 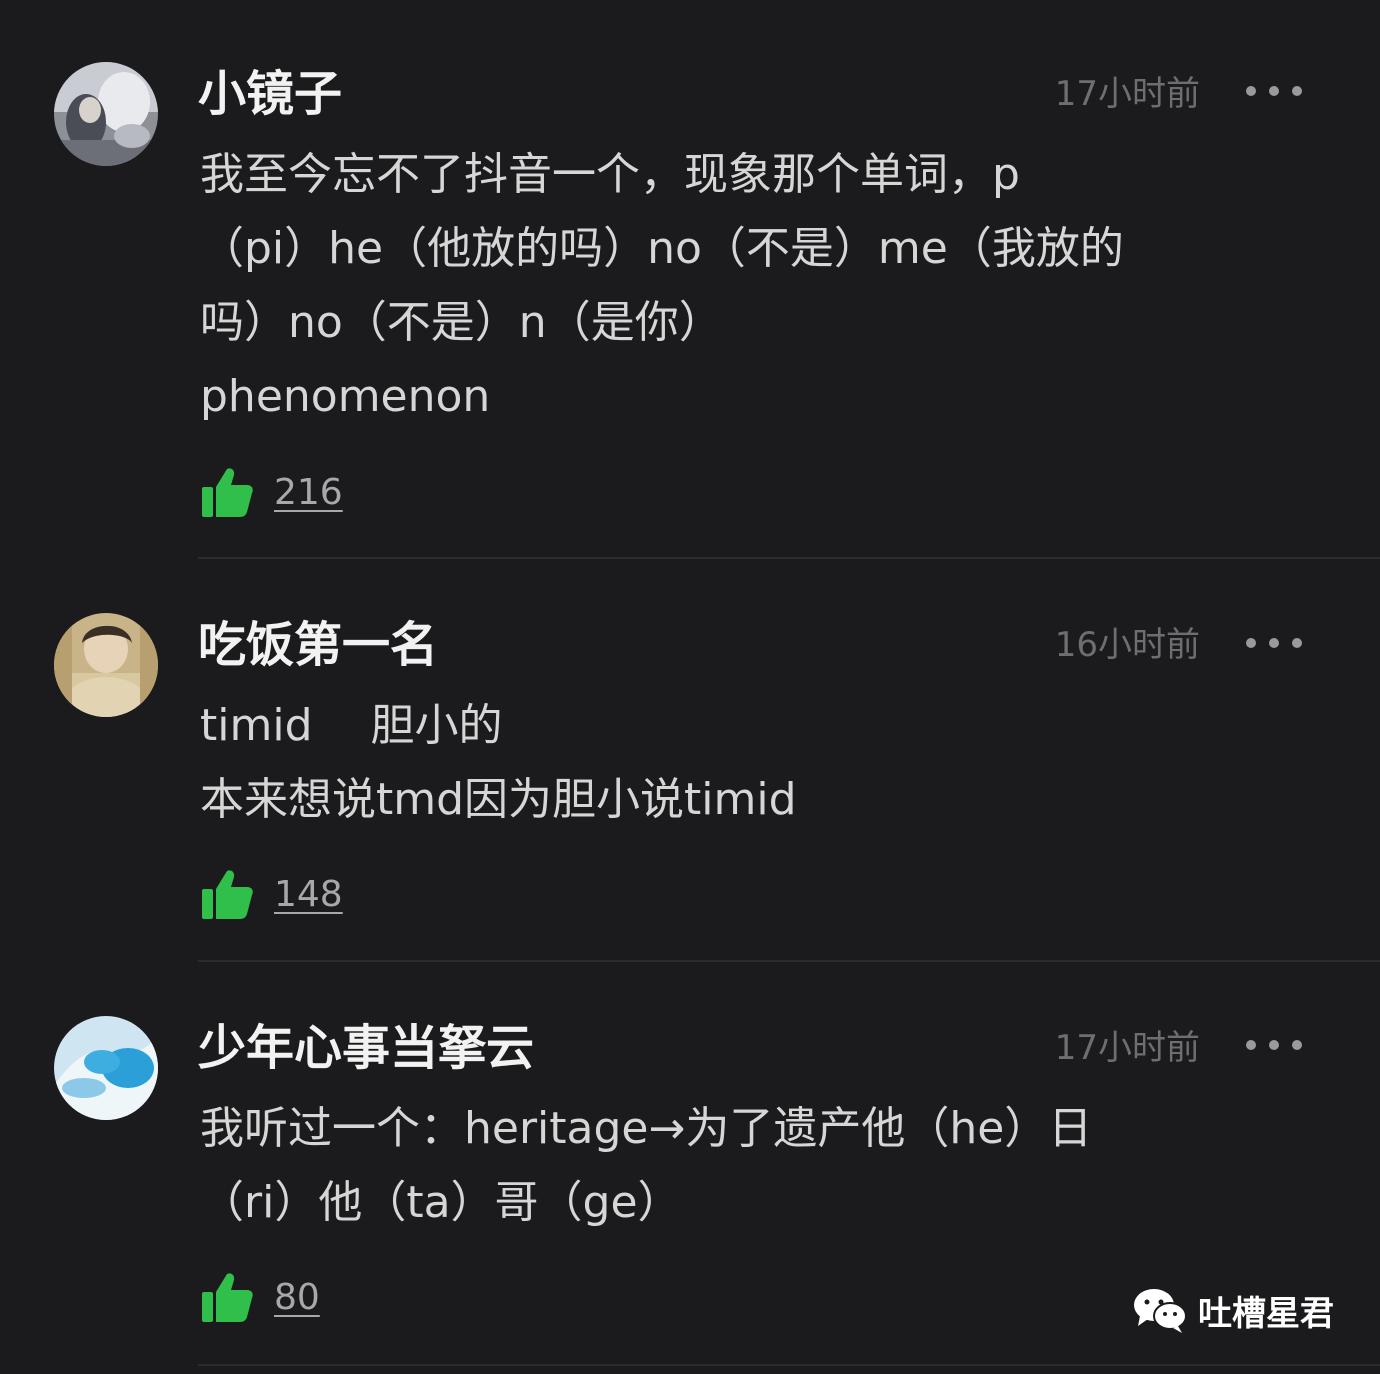 What do you see at coordinates (1160, 1311) in the screenshot?
I see `wechat-icon` at bounding box center [1160, 1311].